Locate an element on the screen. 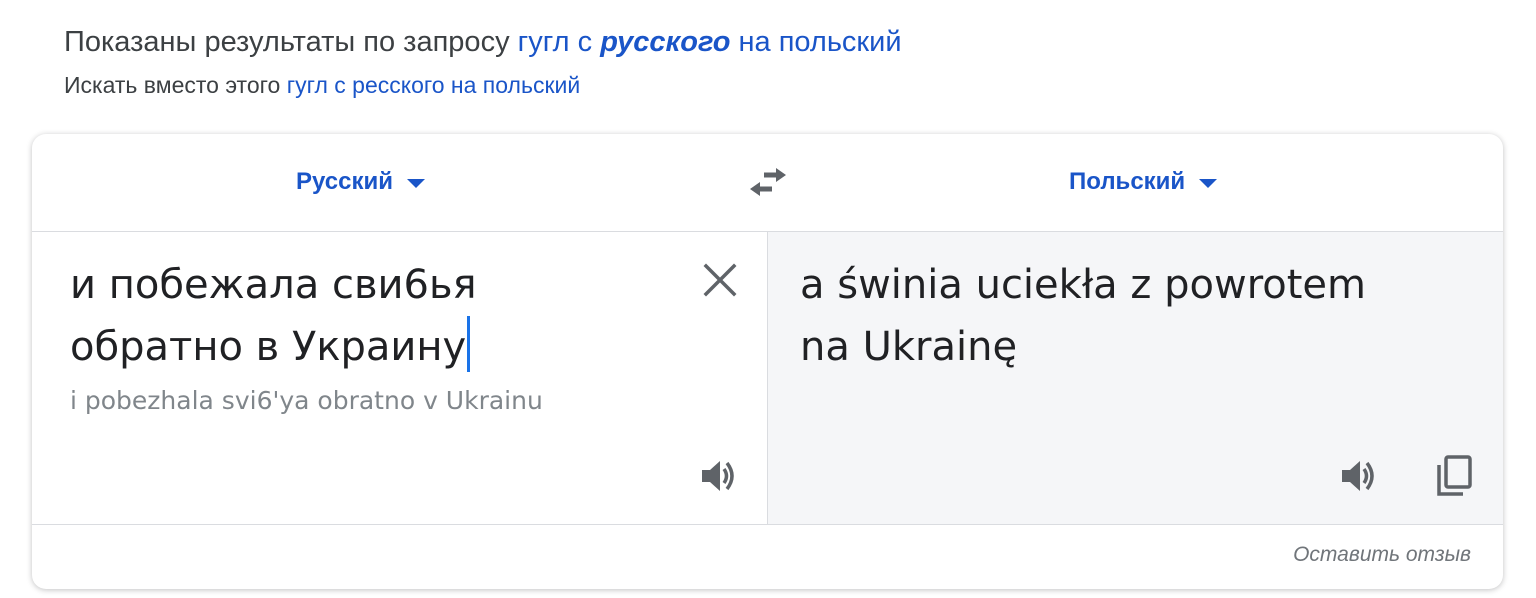 The height and width of the screenshot is (598, 1536). translation-line2: na Ukrainę is located at coordinates (909, 347).